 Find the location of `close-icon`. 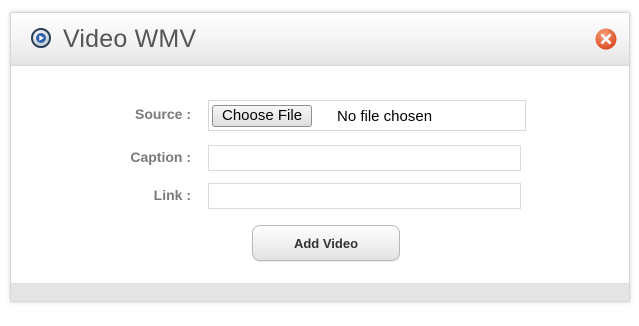

close-icon is located at coordinates (606, 39).